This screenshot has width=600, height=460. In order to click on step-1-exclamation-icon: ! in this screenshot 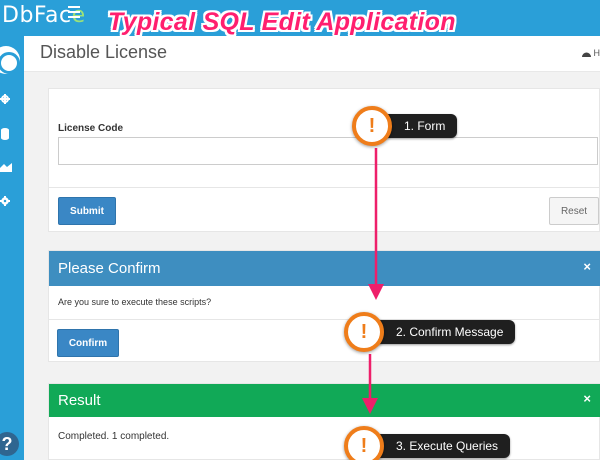, I will do `click(372, 126)`.